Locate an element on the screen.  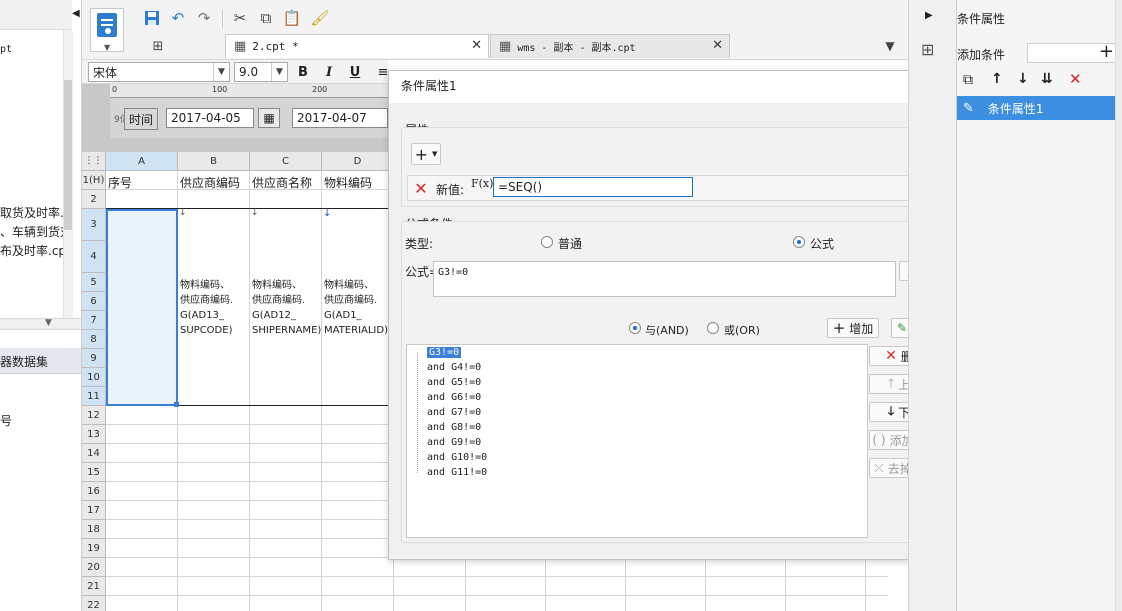
condition-item: and G8!=0 is located at coordinates (454, 427).